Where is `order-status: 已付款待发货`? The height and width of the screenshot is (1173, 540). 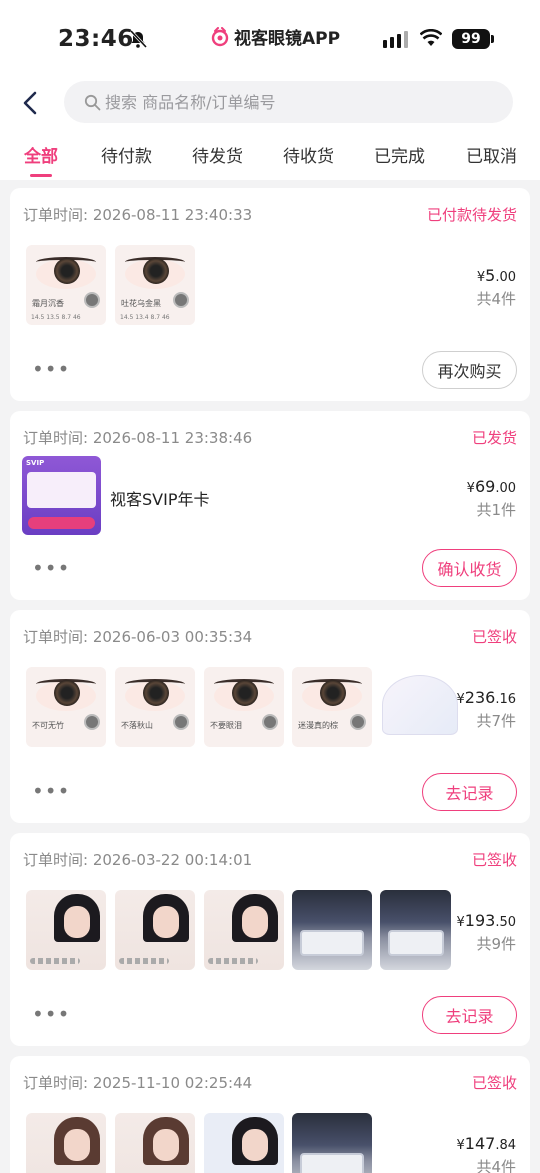
order-status: 已付款待发货 is located at coordinates (471, 215).